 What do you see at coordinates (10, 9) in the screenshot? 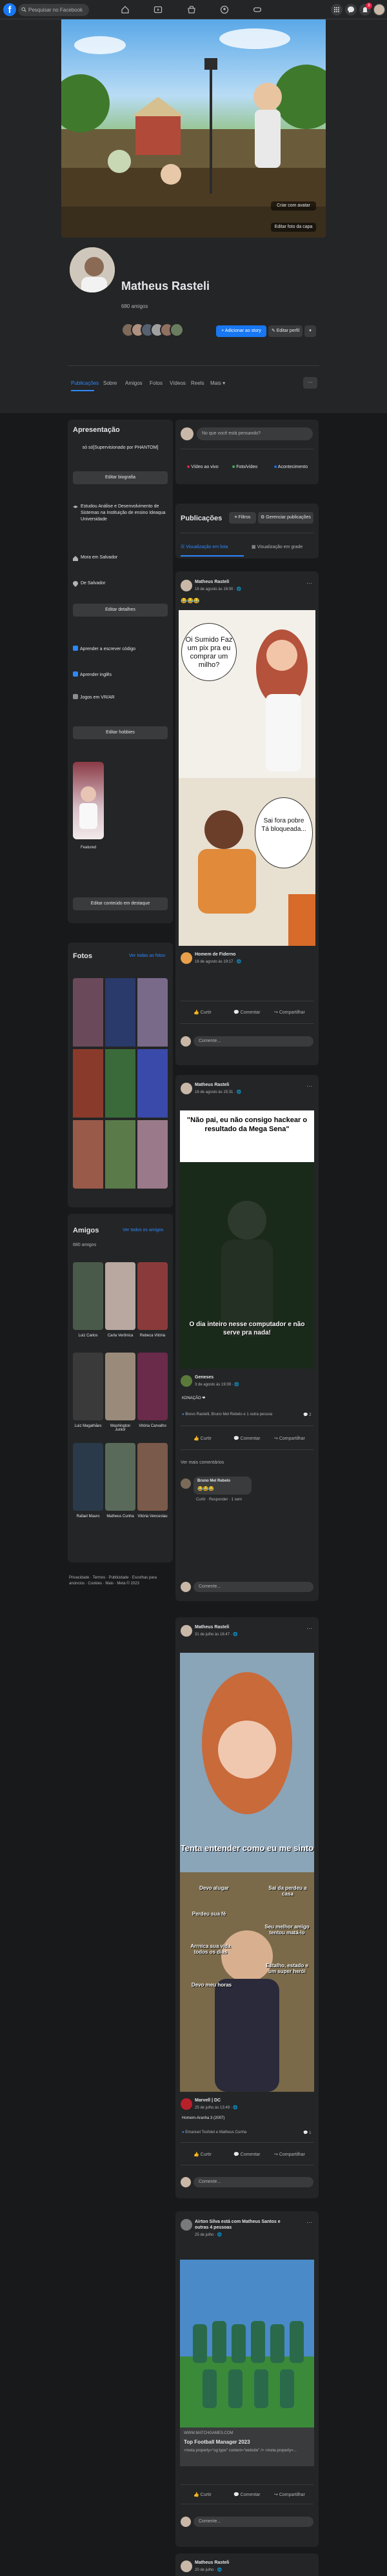
I see `facebook-logo: f` at bounding box center [10, 9].